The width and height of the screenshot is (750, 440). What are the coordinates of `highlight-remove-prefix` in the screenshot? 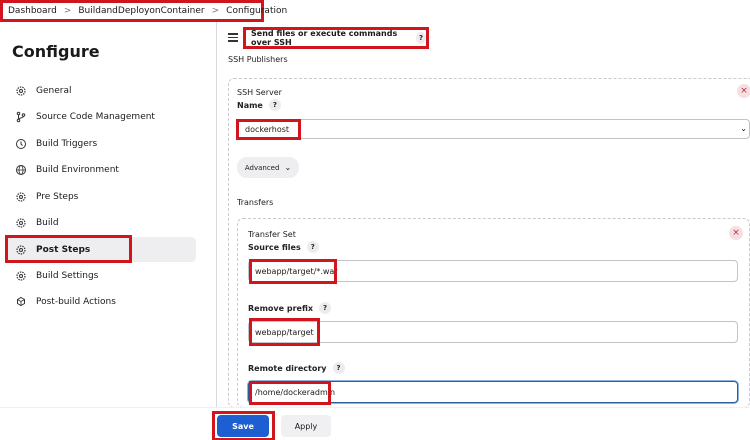 It's located at (284, 332).